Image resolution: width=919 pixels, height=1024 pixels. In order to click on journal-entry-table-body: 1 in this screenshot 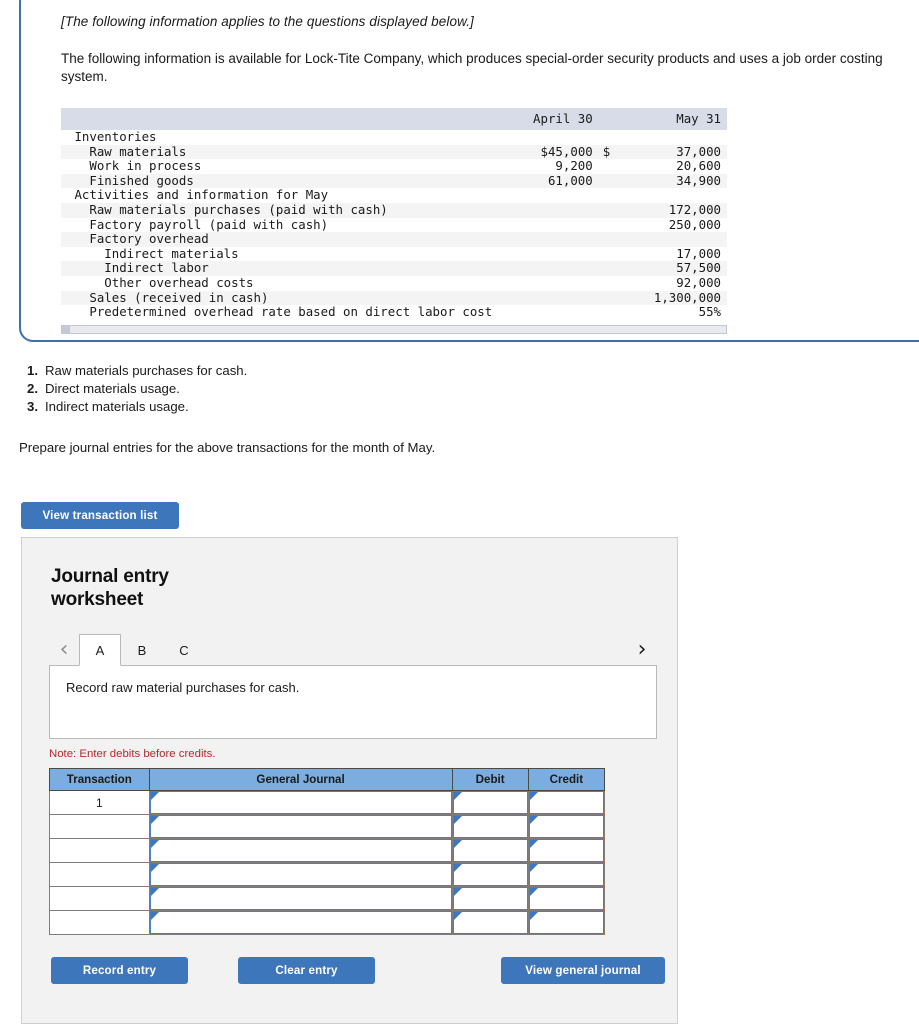, I will do `click(327, 862)`.